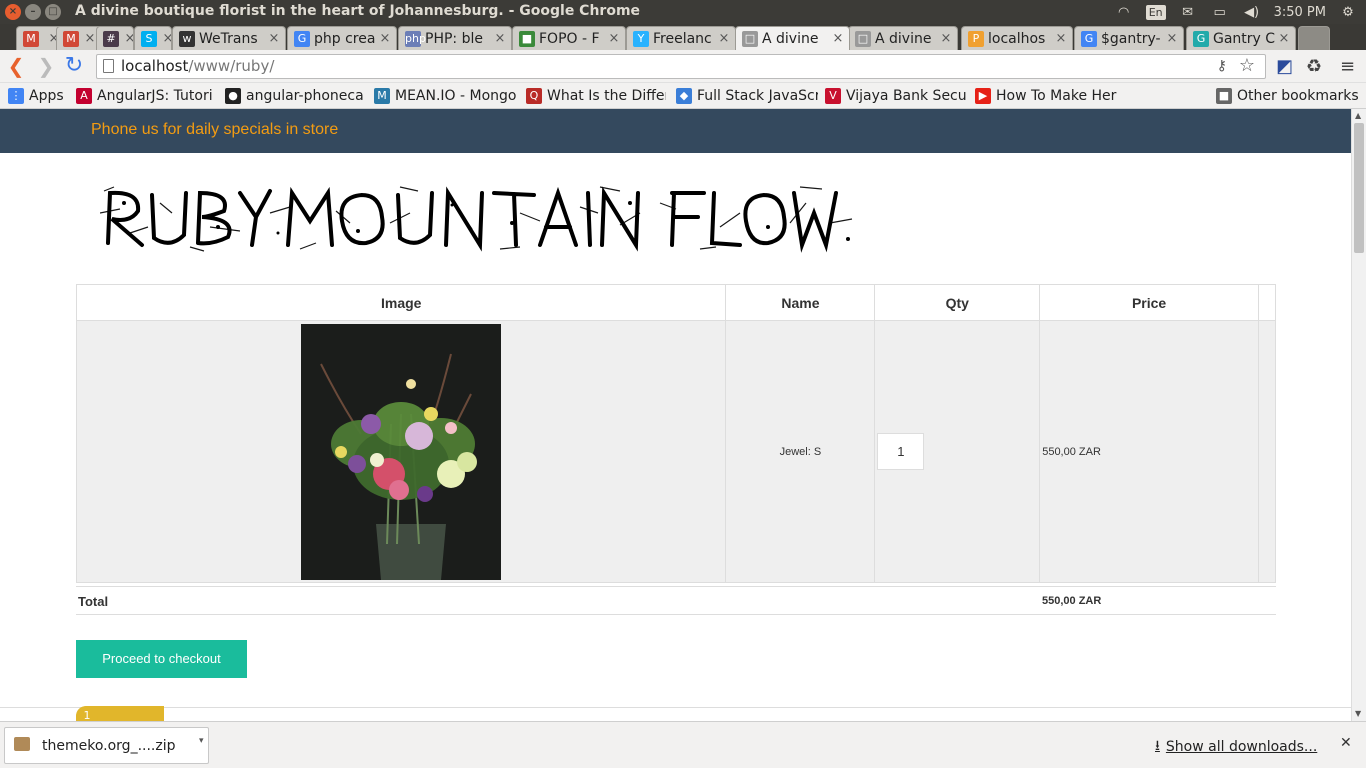  Describe the element at coordinates (305, 96) in the screenshot. I see `bookmark-label: angular-phoneca` at that location.